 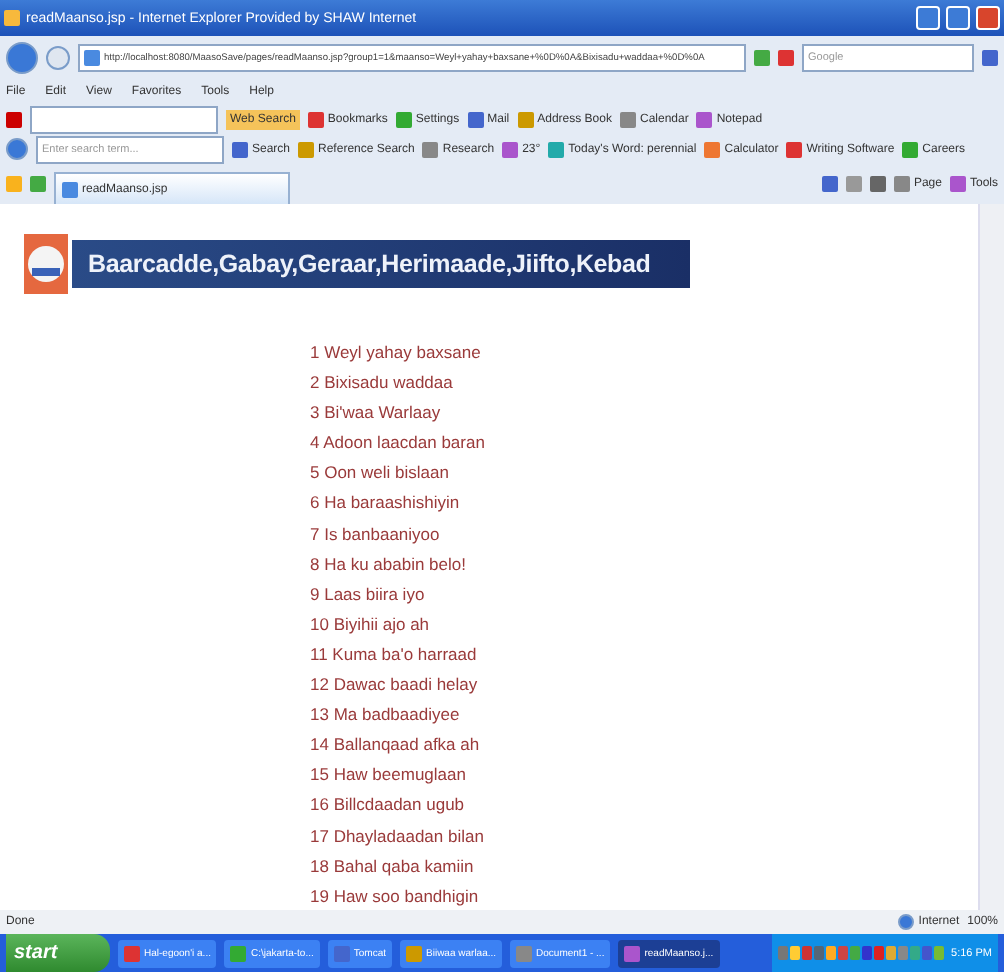 I want to click on back-button, so click(x=22, y=58).